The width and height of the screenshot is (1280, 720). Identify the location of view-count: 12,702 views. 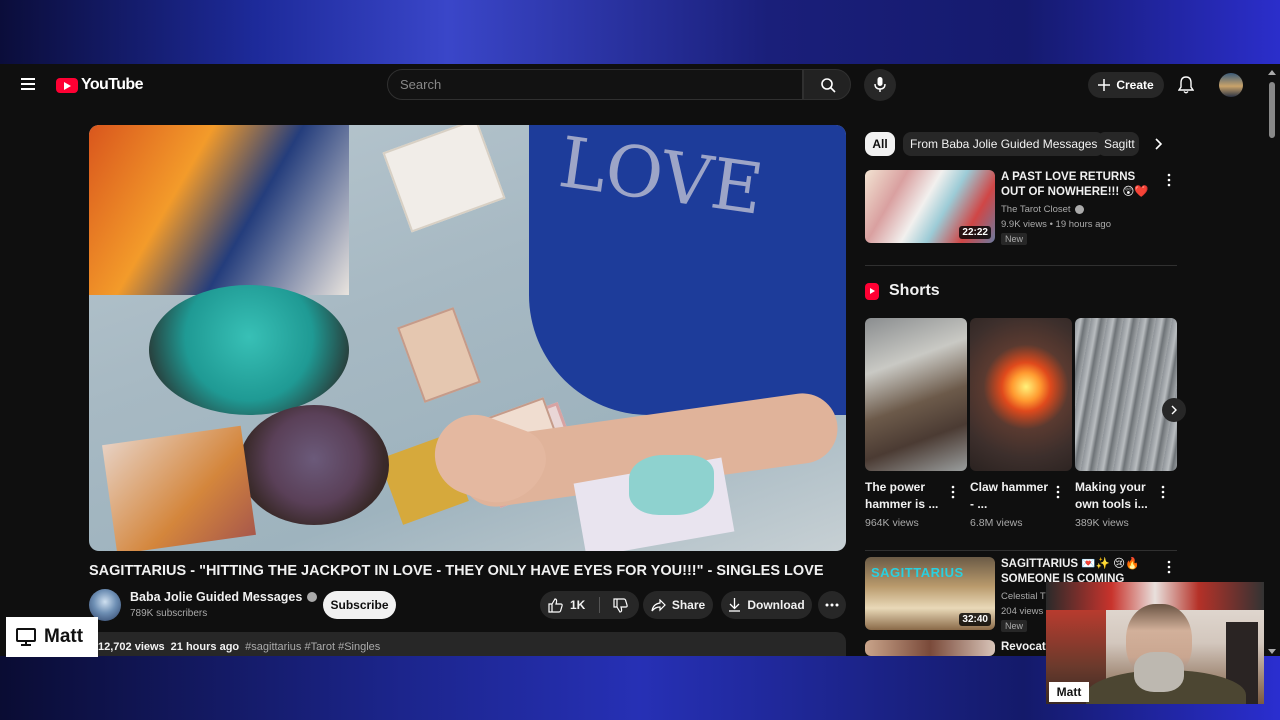
(131, 647).